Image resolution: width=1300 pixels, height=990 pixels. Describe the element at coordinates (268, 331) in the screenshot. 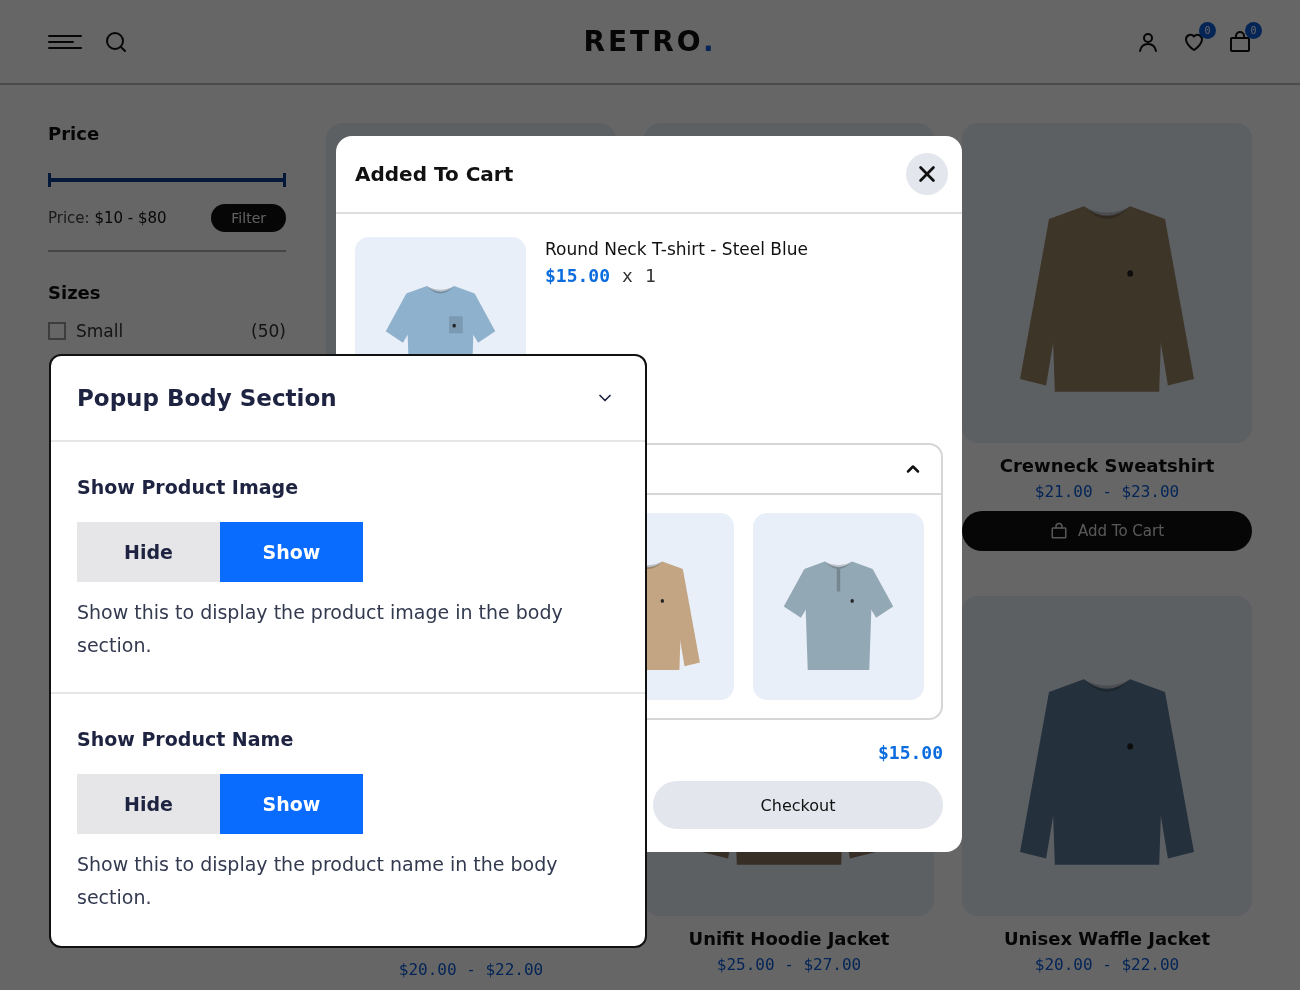

I see `size-count: (50)` at that location.